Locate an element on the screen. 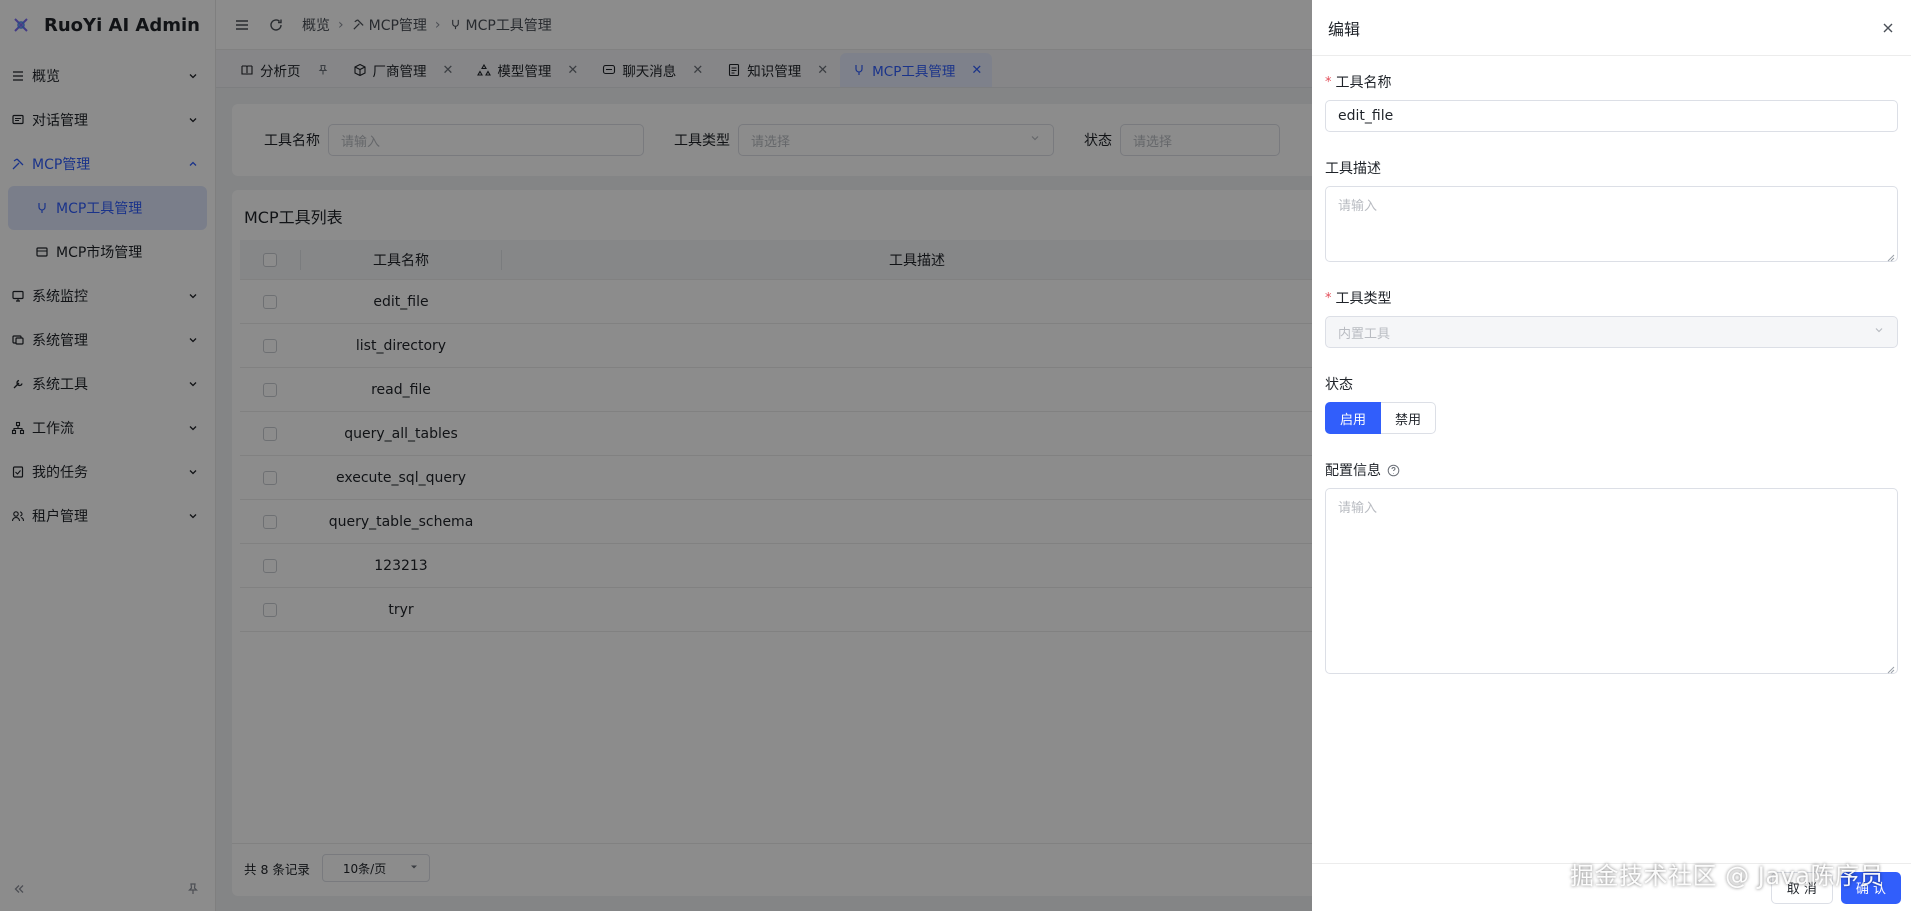 The width and height of the screenshot is (1911, 911). field-label-name: * 工具名称 is located at coordinates (1611, 82).